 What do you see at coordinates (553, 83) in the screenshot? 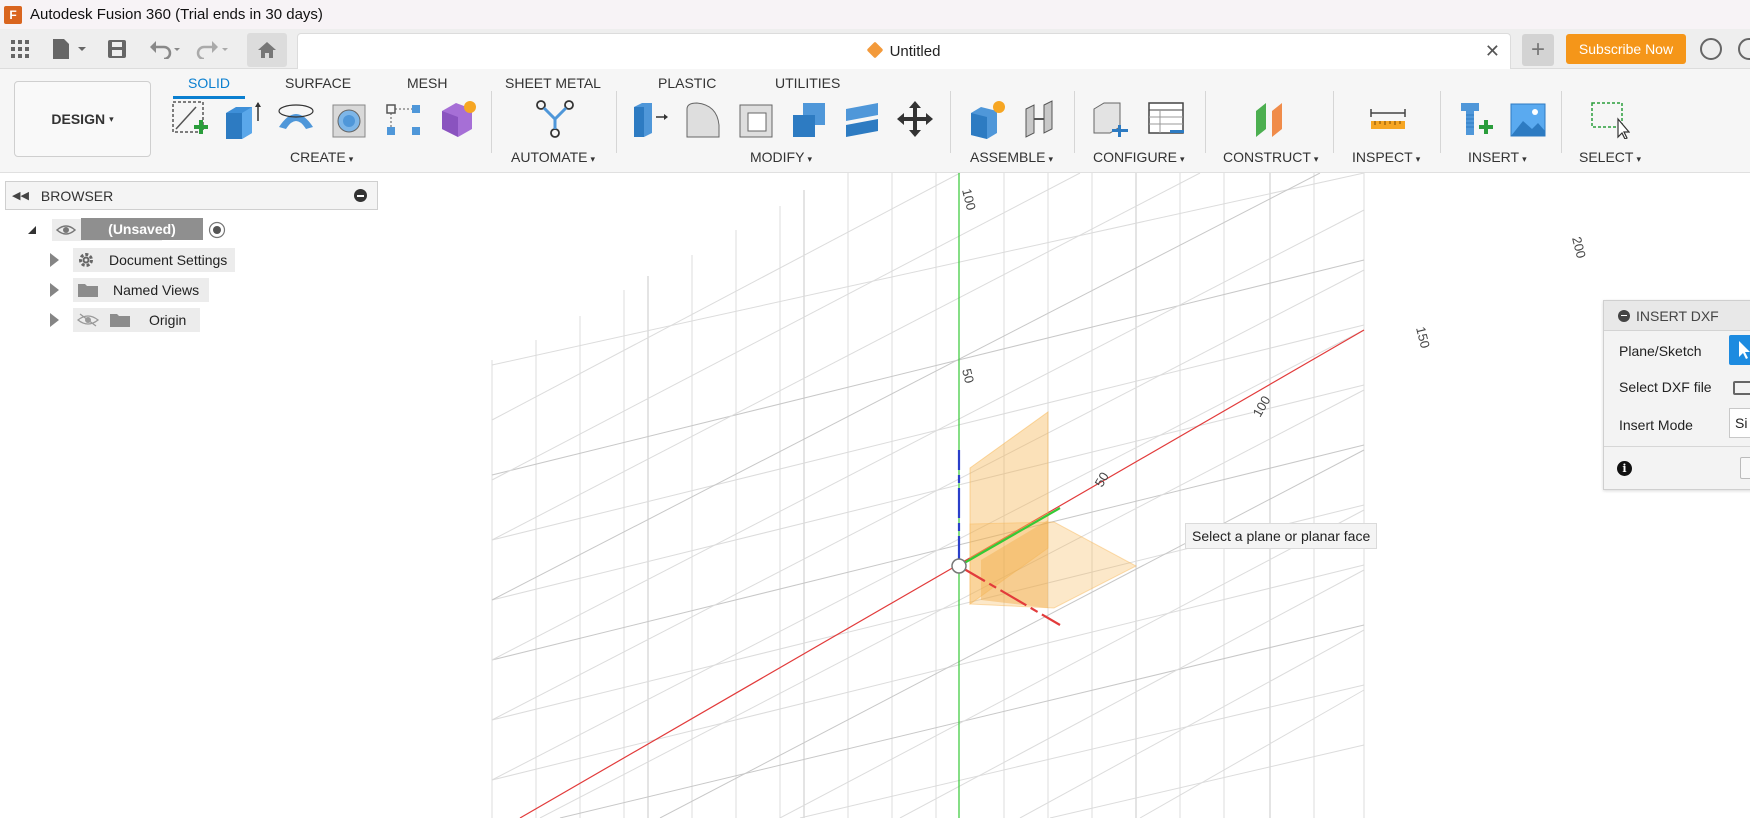
I see `tab-sheet-metal: SHEET METAL` at bounding box center [553, 83].